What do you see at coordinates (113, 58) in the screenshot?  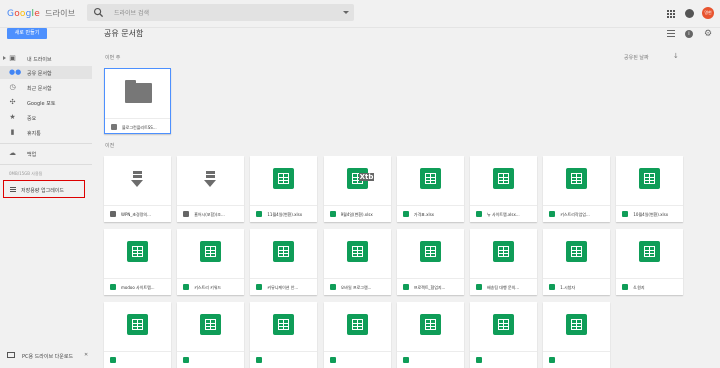 I see `section-heading-recent: 이번 주` at bounding box center [113, 58].